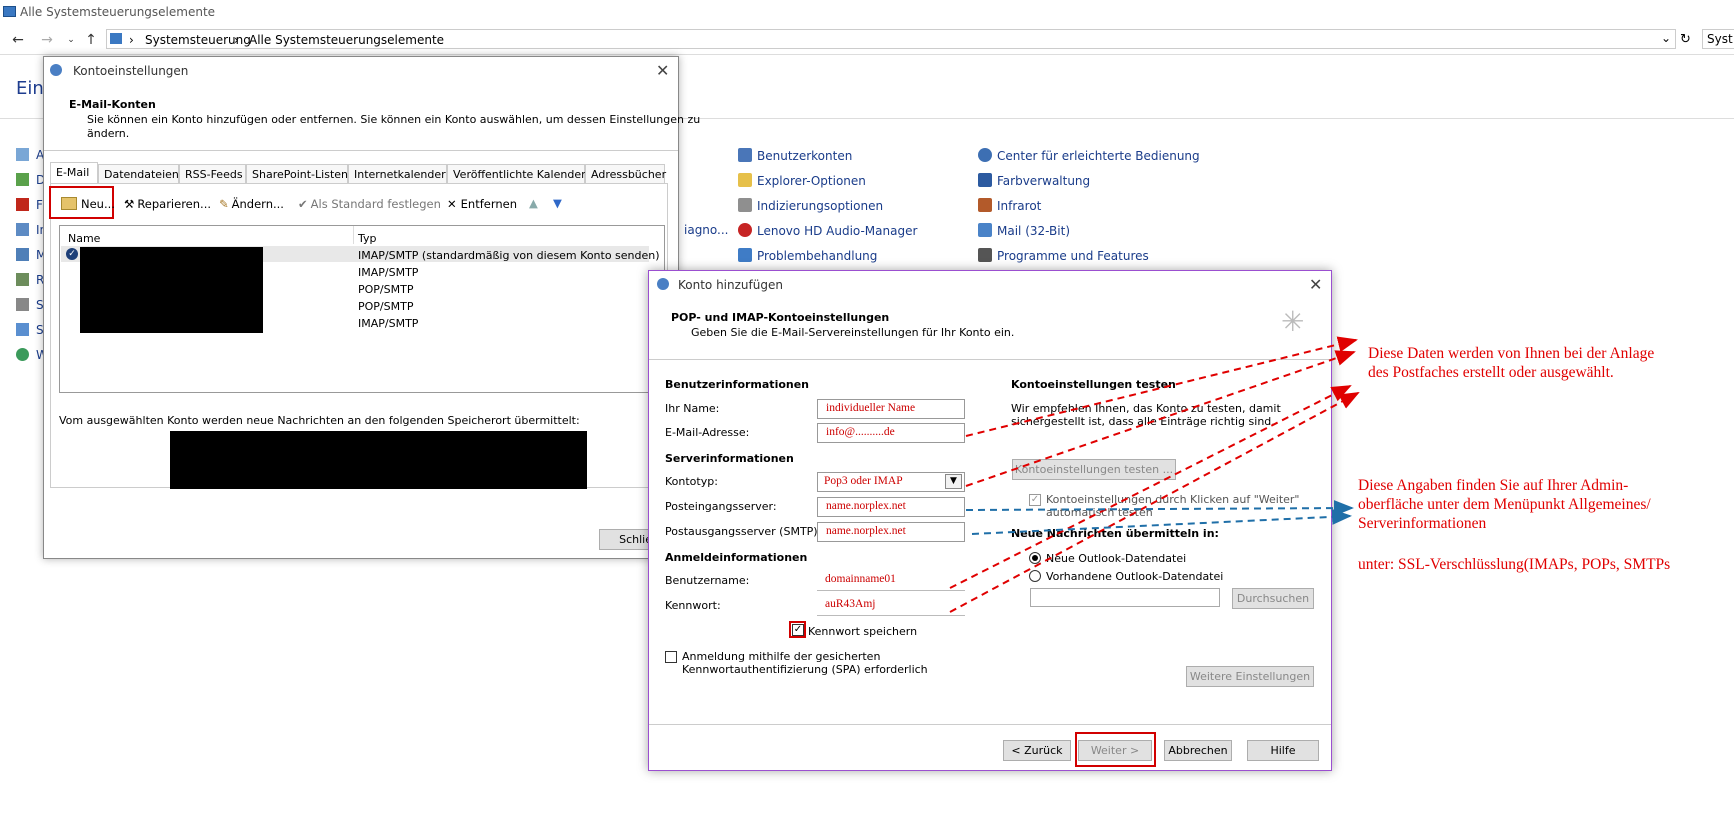 The height and width of the screenshot is (818, 1734). What do you see at coordinates (1422, 523) in the screenshot?
I see `annotation-2-line: Serverinformationen` at bounding box center [1422, 523].